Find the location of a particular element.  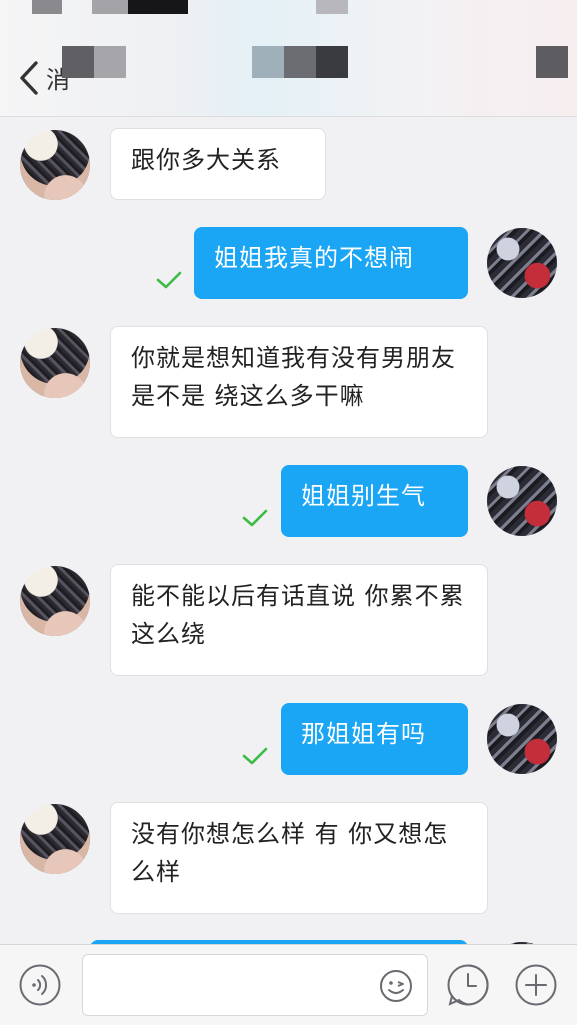

chevron-left-icon is located at coordinates (29, 78).